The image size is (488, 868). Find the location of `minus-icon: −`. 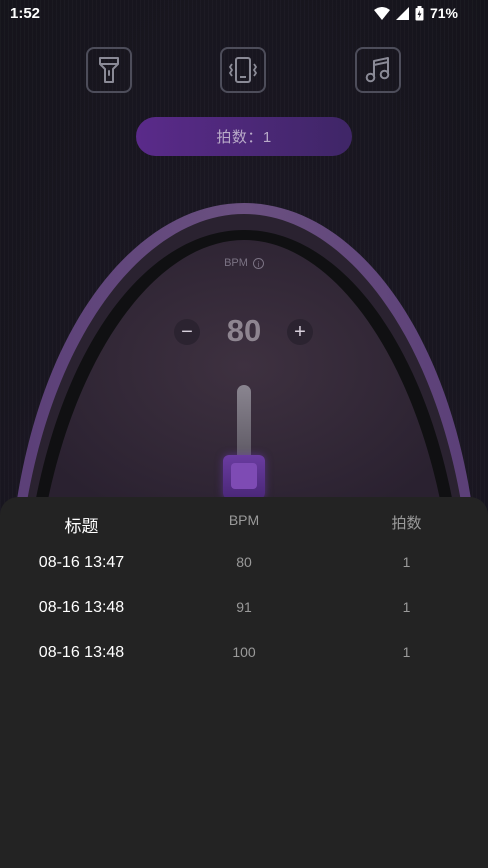

minus-icon: − is located at coordinates (187, 332).